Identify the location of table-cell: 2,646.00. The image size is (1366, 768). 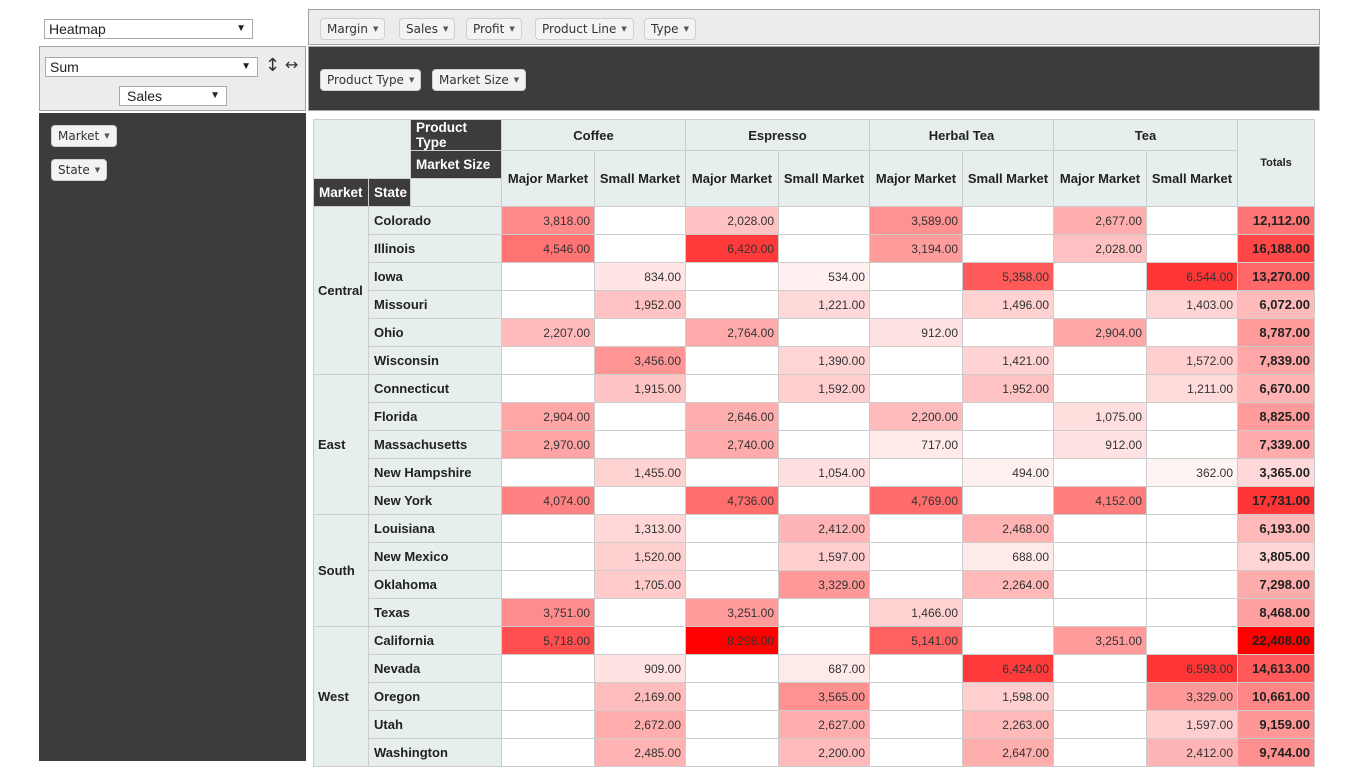
(732, 416).